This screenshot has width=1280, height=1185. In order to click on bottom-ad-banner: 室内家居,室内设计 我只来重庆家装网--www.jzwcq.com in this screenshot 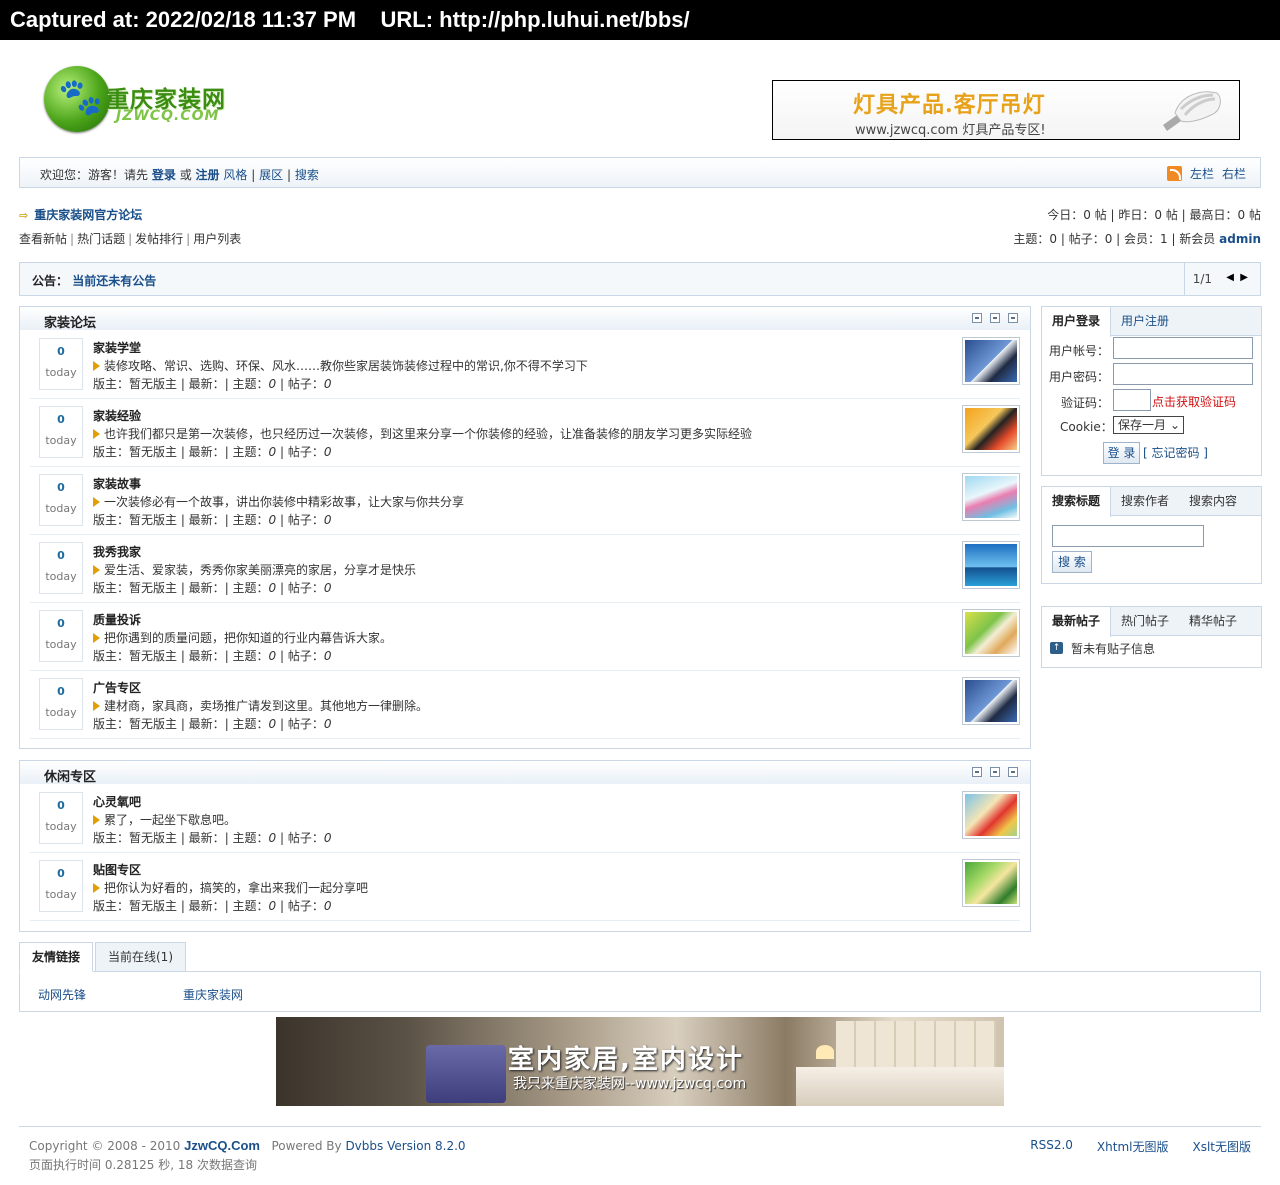, I will do `click(640, 1061)`.